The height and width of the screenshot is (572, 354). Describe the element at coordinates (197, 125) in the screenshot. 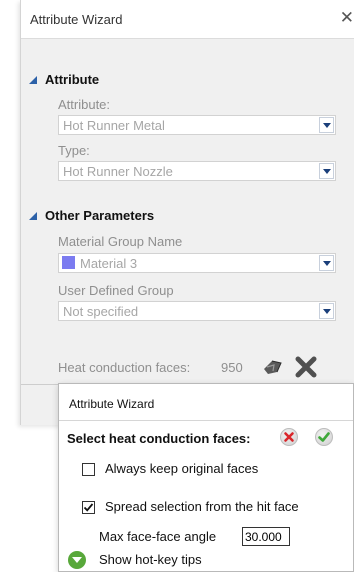

I see `attribute-select: Hot Runner Metal` at that location.